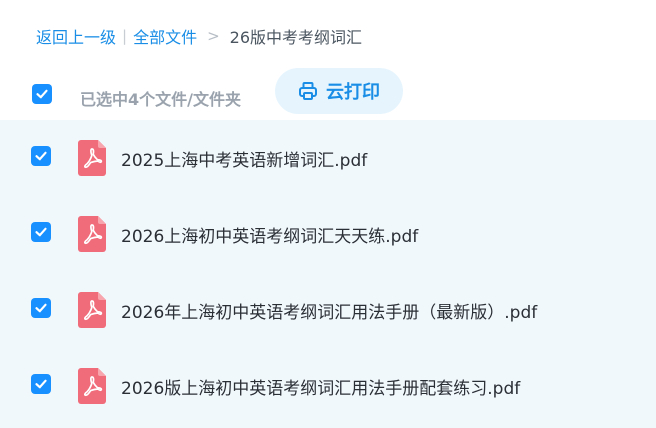 The width and height of the screenshot is (656, 428). What do you see at coordinates (321, 389) in the screenshot?
I see `file-name: 2026版上海初中英语考纲词汇用法手册配套练习.pdf` at bounding box center [321, 389].